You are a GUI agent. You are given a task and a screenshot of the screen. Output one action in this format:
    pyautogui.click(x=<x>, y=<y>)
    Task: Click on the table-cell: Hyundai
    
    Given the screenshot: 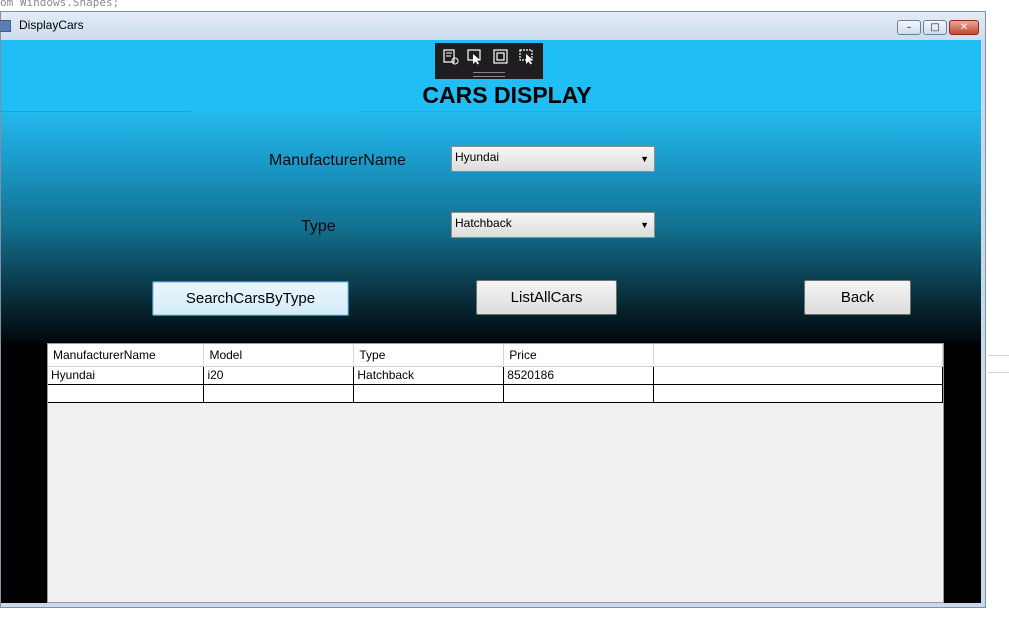 What is the action you would take?
    pyautogui.click(x=126, y=375)
    